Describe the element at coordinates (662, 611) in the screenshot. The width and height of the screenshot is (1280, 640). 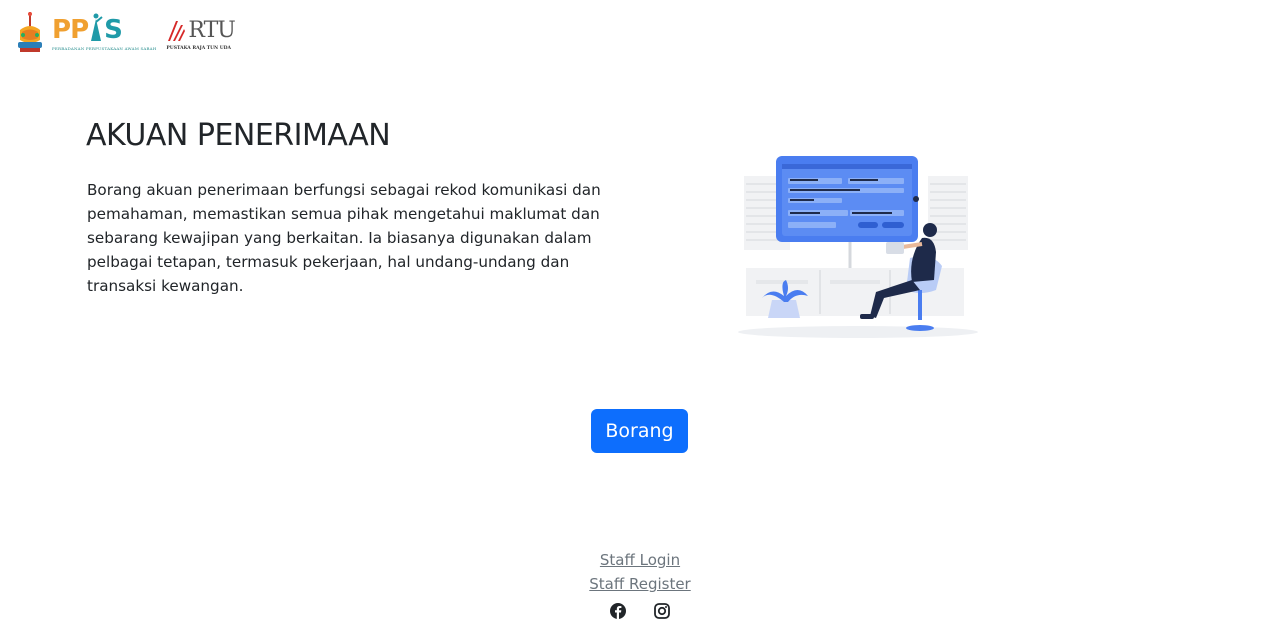
I see `instagram-icon` at that location.